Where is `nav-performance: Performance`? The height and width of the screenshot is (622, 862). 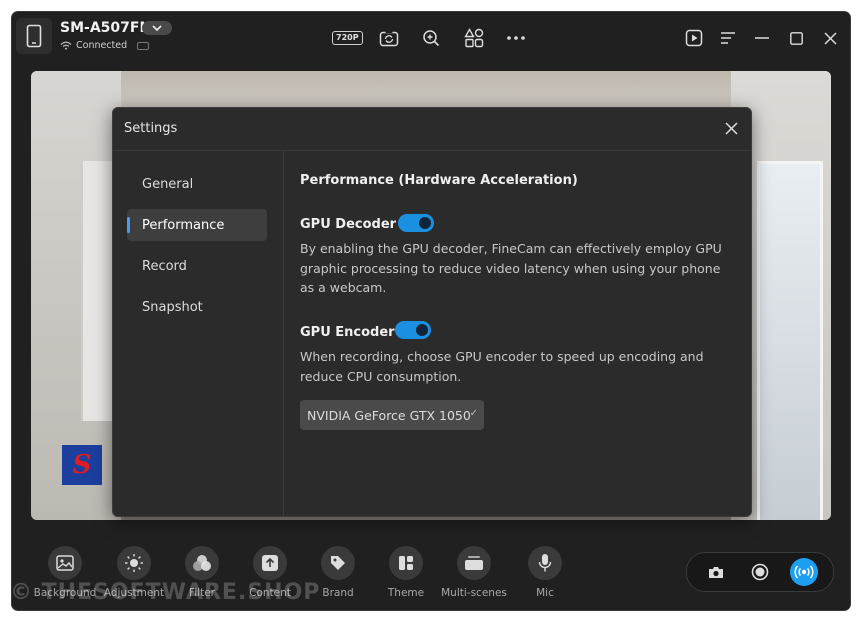 nav-performance: Performance is located at coordinates (197, 225).